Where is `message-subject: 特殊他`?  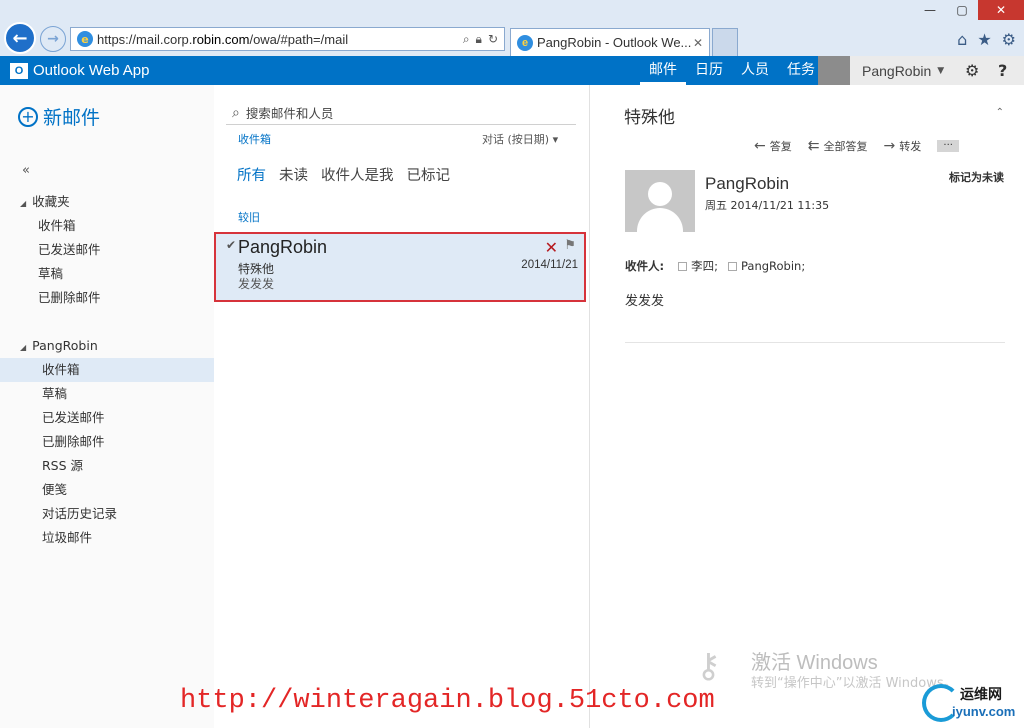 message-subject: 特殊他 is located at coordinates (649, 118).